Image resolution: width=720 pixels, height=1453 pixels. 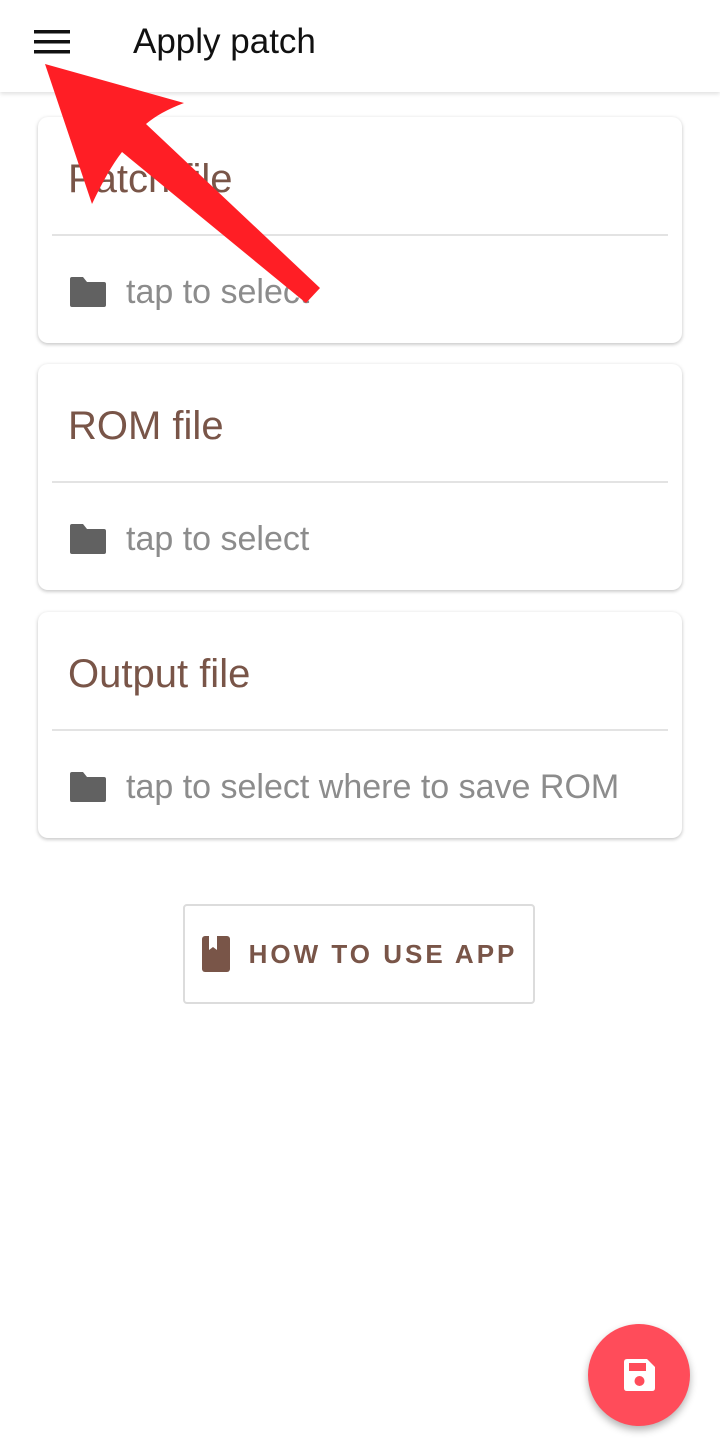 I want to click on page-title: Apply patch, so click(x=224, y=41).